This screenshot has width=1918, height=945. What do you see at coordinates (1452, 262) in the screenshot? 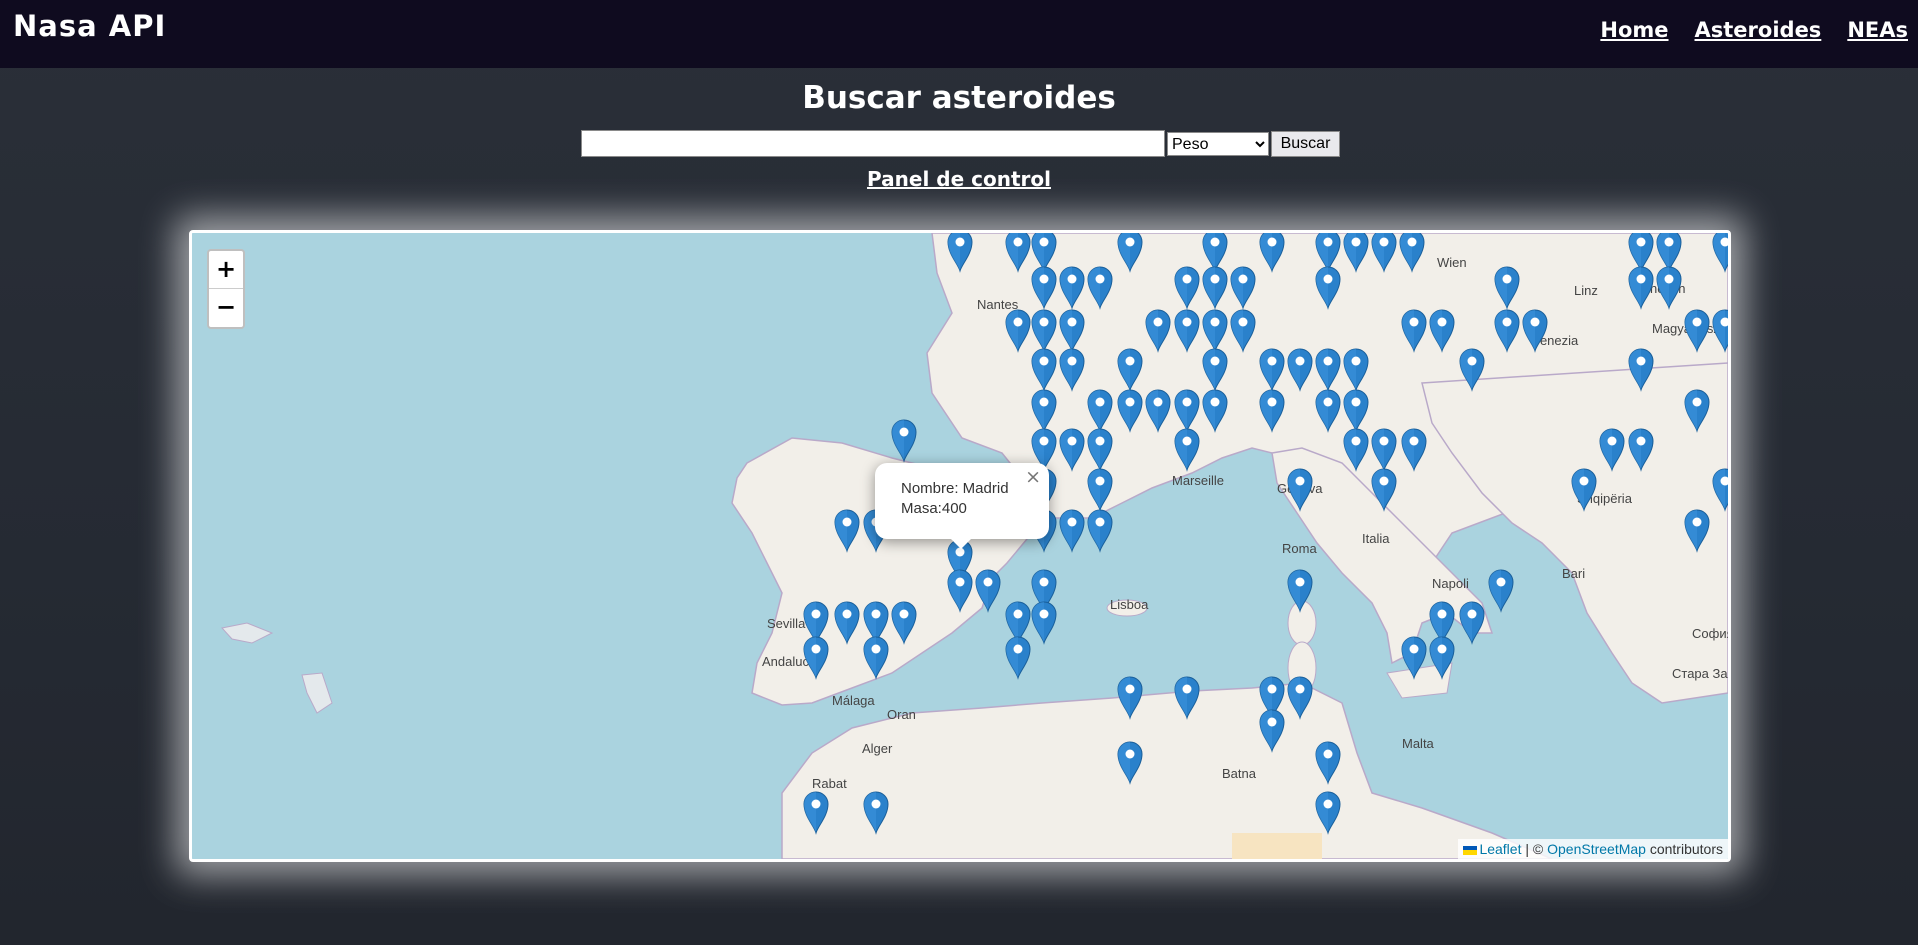
I see `map-label: Wien` at bounding box center [1452, 262].